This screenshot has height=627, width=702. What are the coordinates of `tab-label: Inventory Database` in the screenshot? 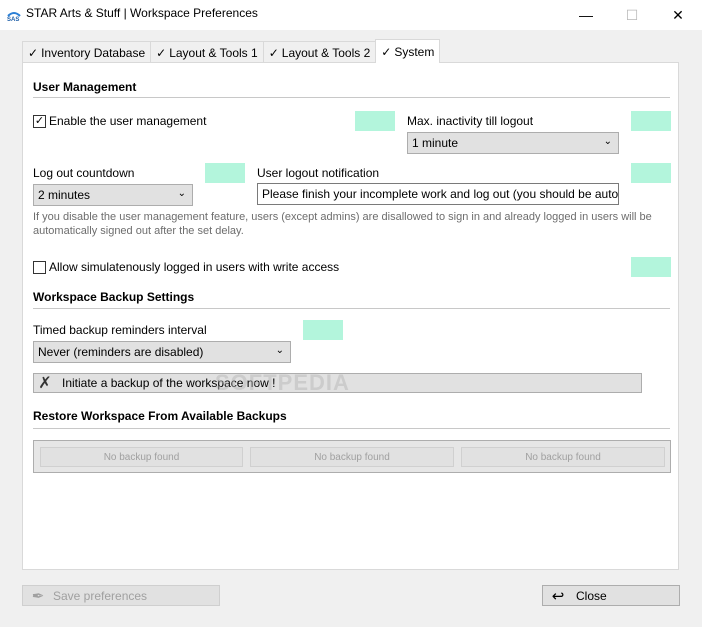 It's located at (93, 52).